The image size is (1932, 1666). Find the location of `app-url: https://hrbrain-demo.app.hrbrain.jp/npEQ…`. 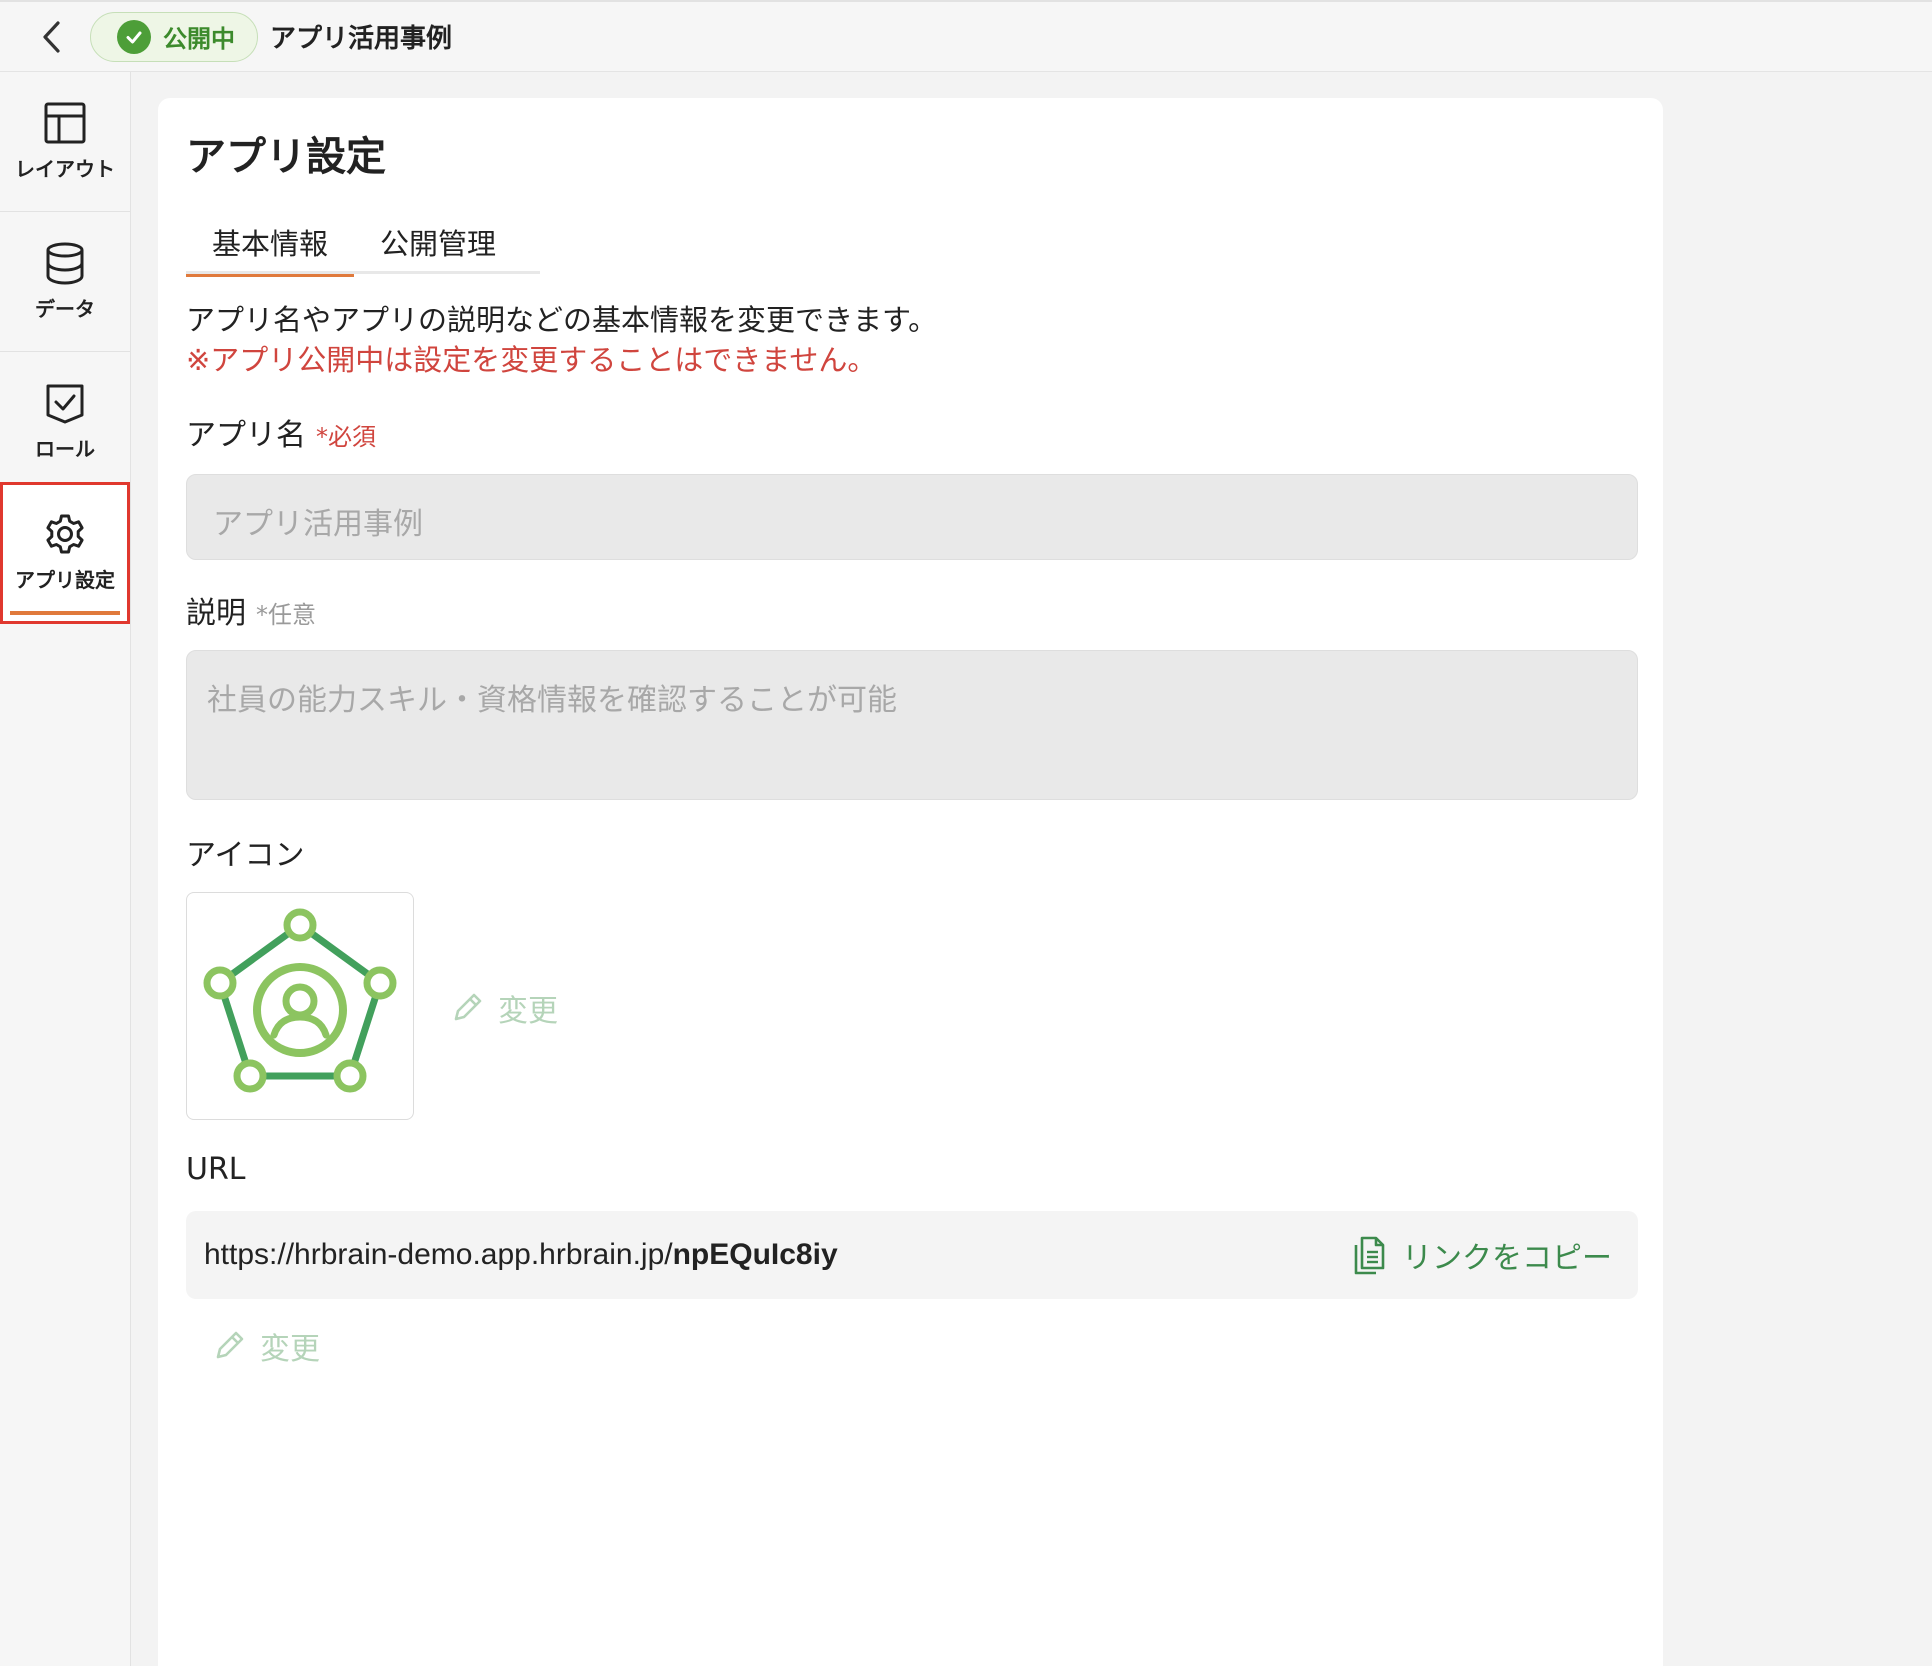

app-url: https://hrbrain-demo.app.hrbrain.jp/npEQ… is located at coordinates (521, 1255).